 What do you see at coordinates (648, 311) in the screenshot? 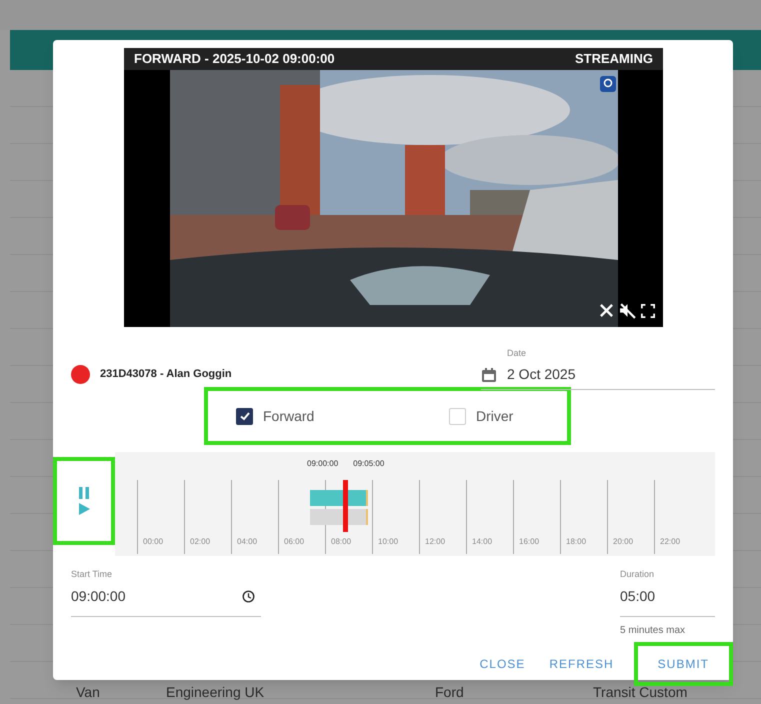
I see `fullscreen-icon` at bounding box center [648, 311].